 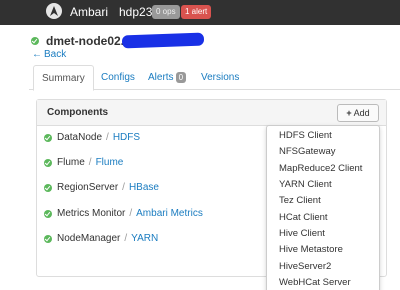 What do you see at coordinates (305, 268) in the screenshot?
I see `menu-item-hiveserver2: HiveServer2` at bounding box center [305, 268].